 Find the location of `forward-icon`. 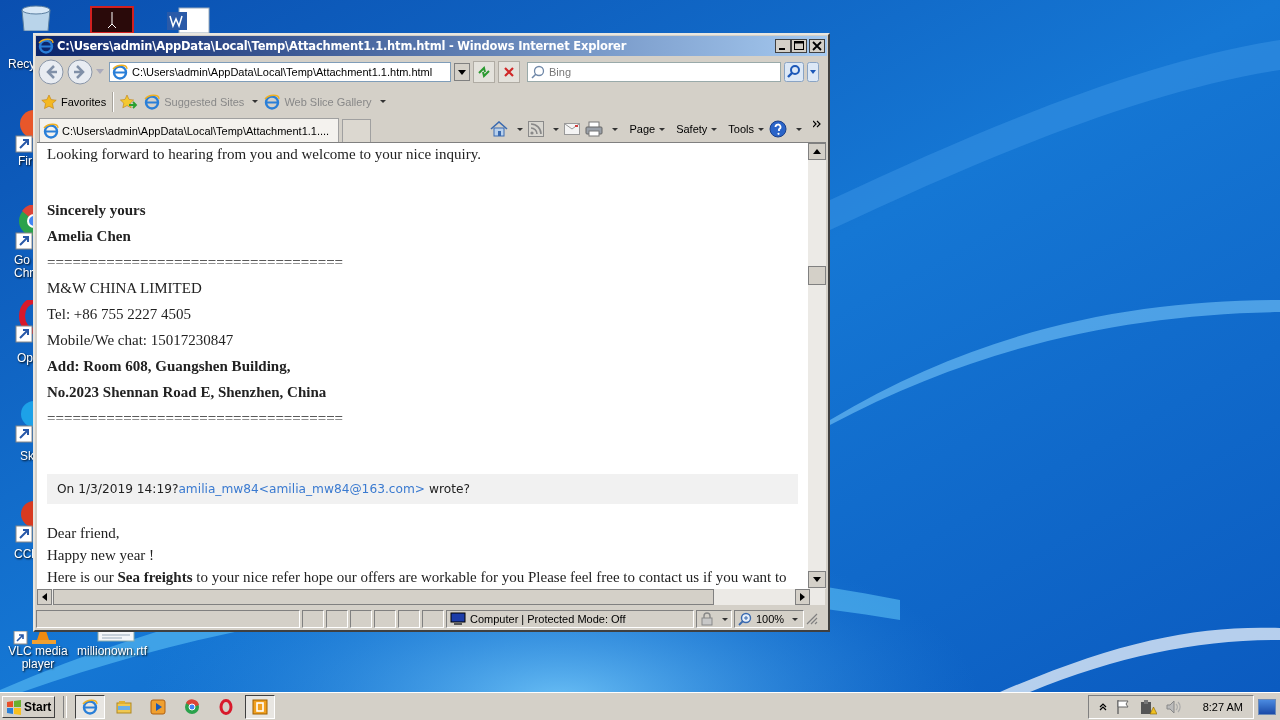

forward-icon is located at coordinates (80, 72).